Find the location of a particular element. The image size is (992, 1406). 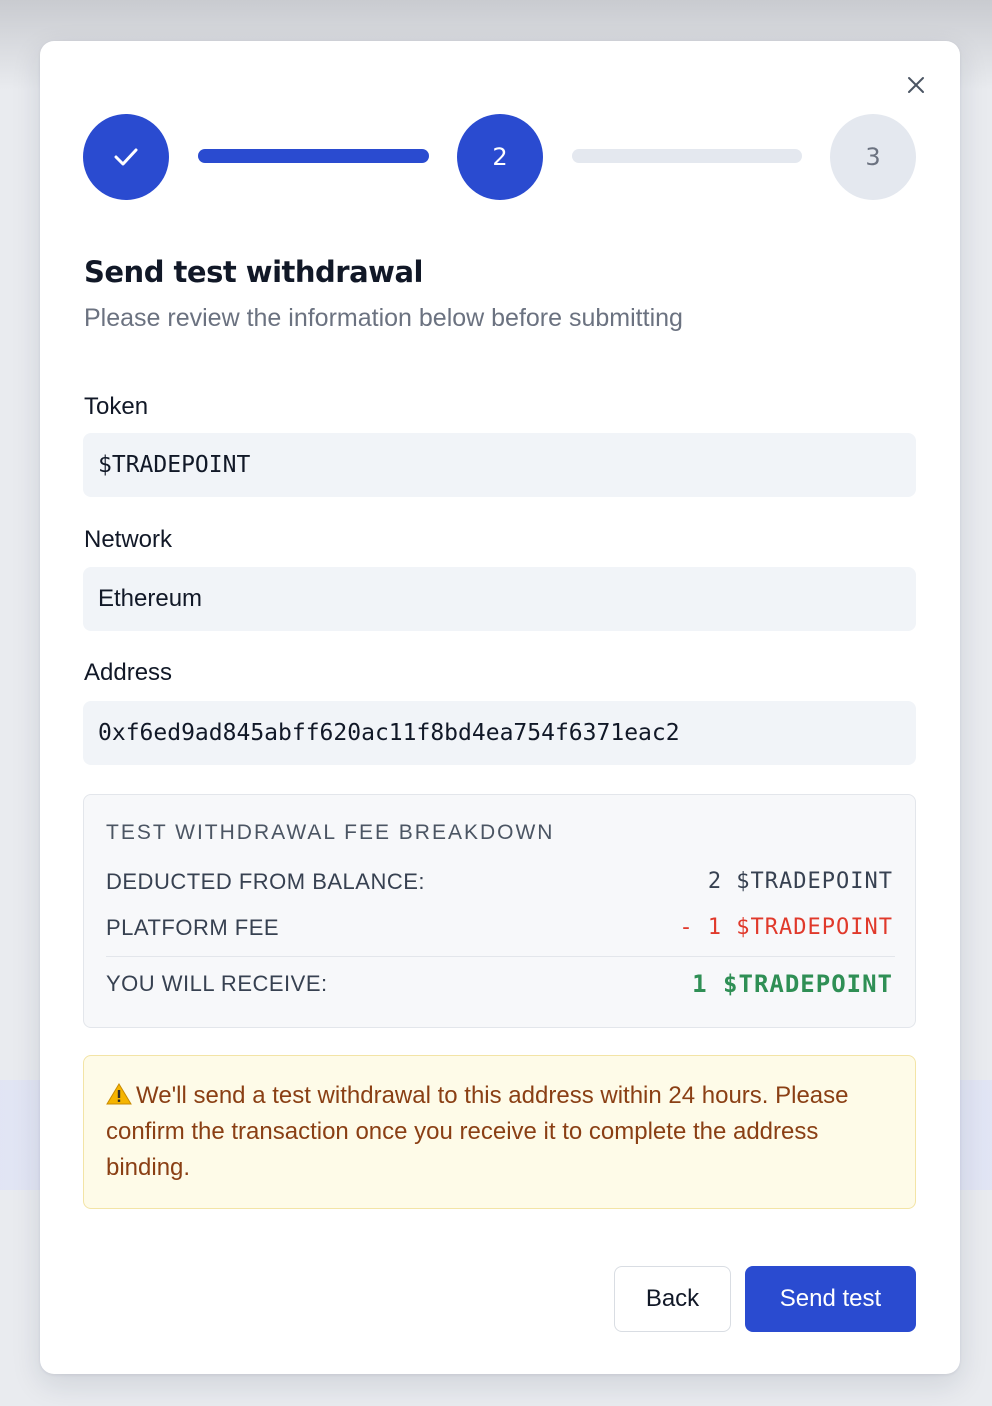

back-button: Back is located at coordinates (672, 1299).